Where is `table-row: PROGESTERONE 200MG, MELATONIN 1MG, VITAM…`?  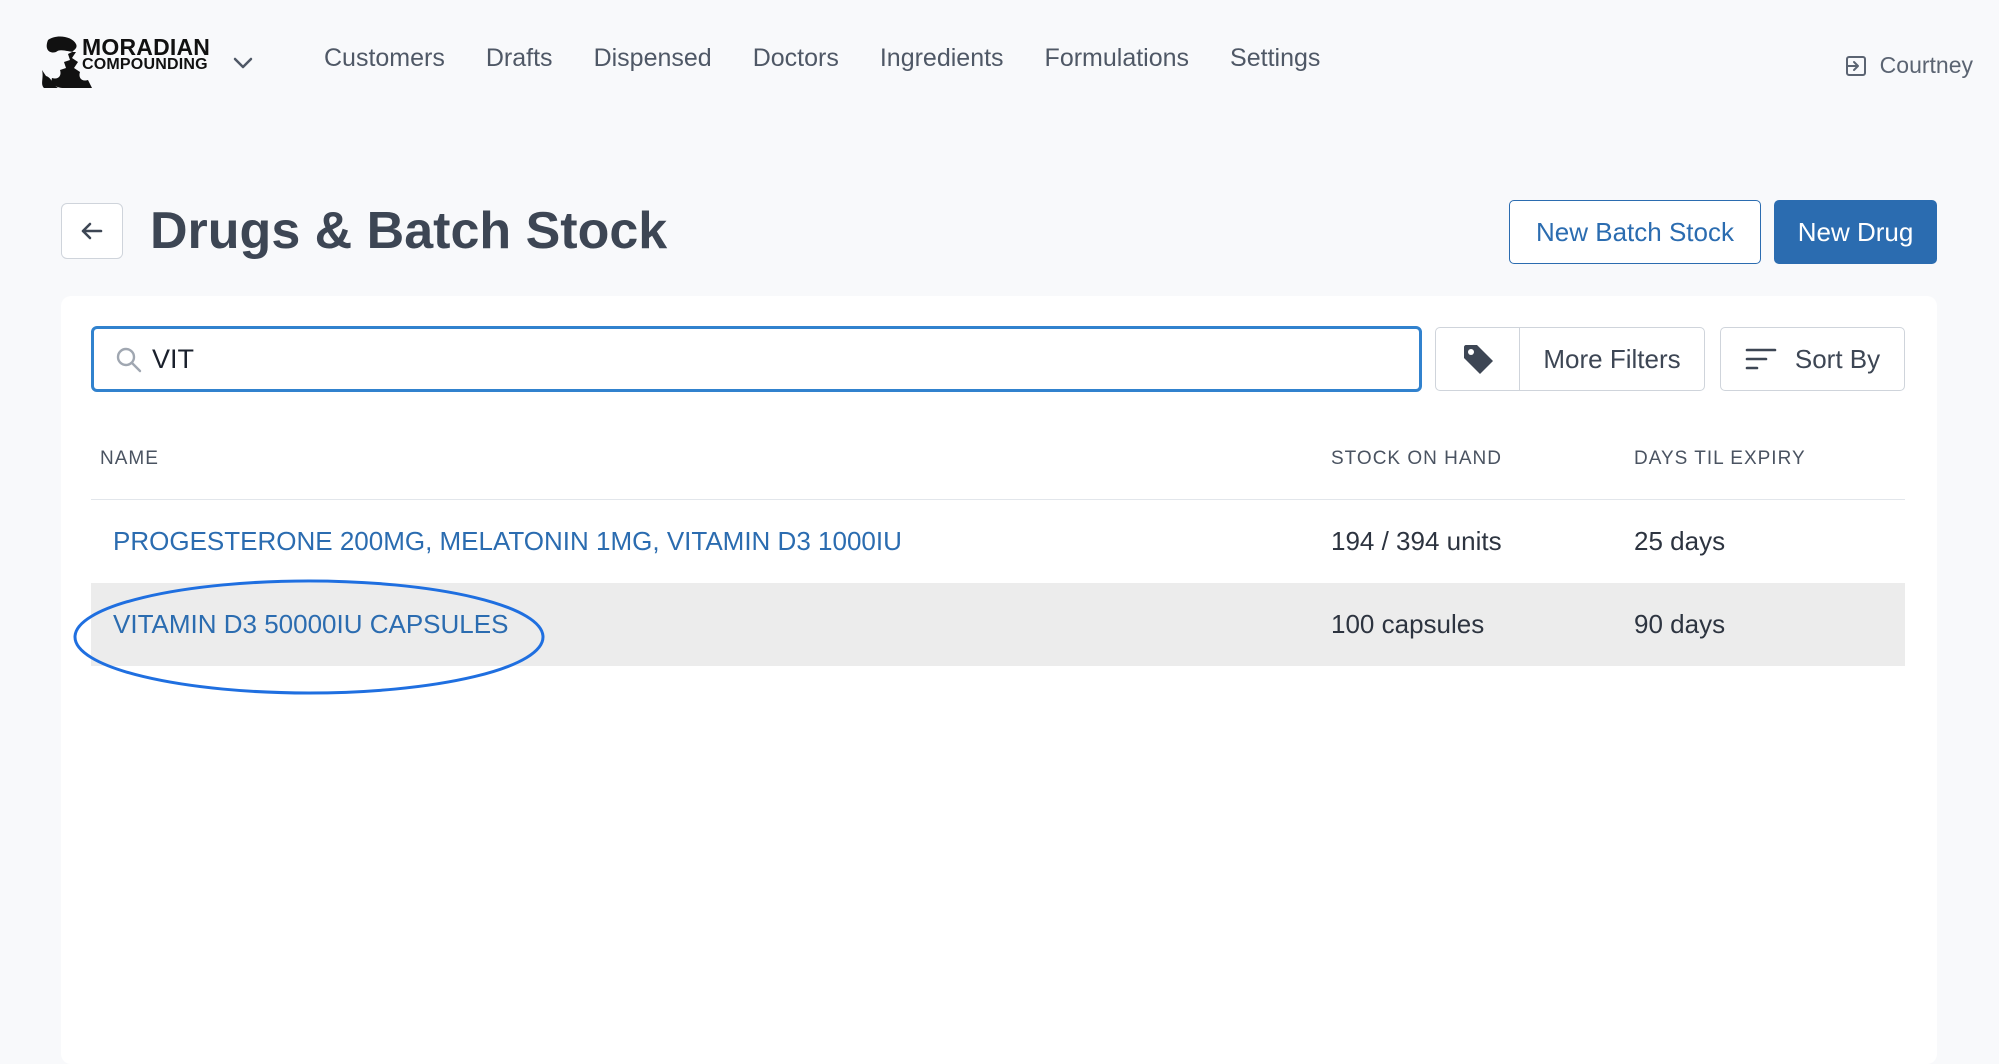
table-row: PROGESTERONE 200MG, MELATONIN 1MG, VITAM… is located at coordinates (998, 541).